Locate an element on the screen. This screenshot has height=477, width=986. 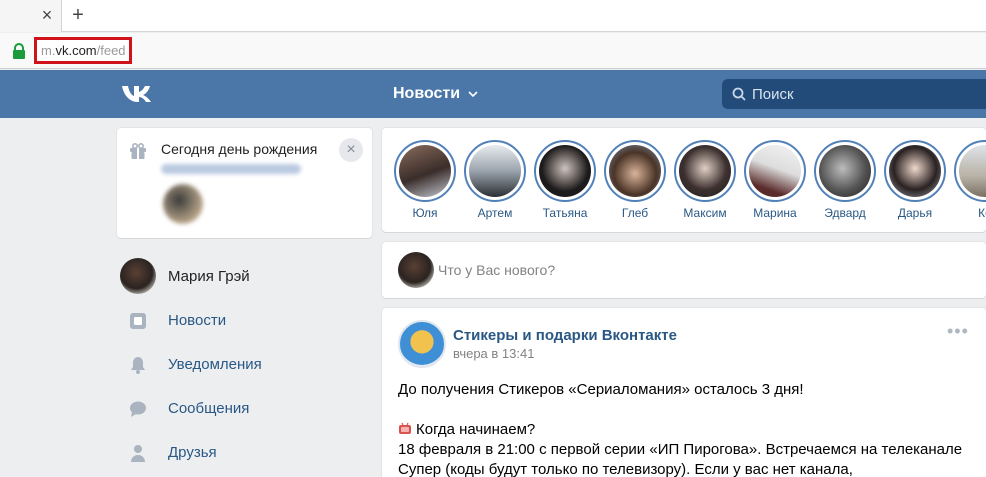
story-name: Артем is located at coordinates (495, 213).